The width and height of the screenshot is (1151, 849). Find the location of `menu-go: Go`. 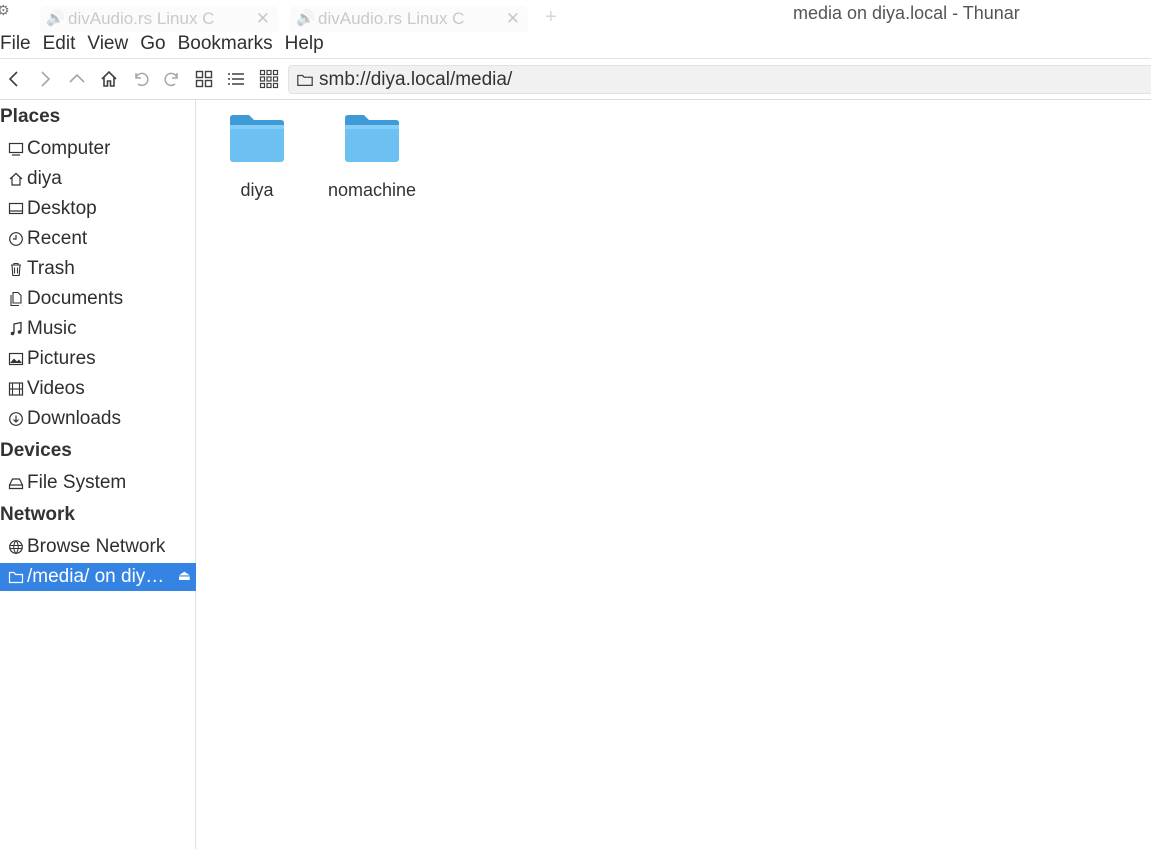

menu-go: Go is located at coordinates (152, 44).